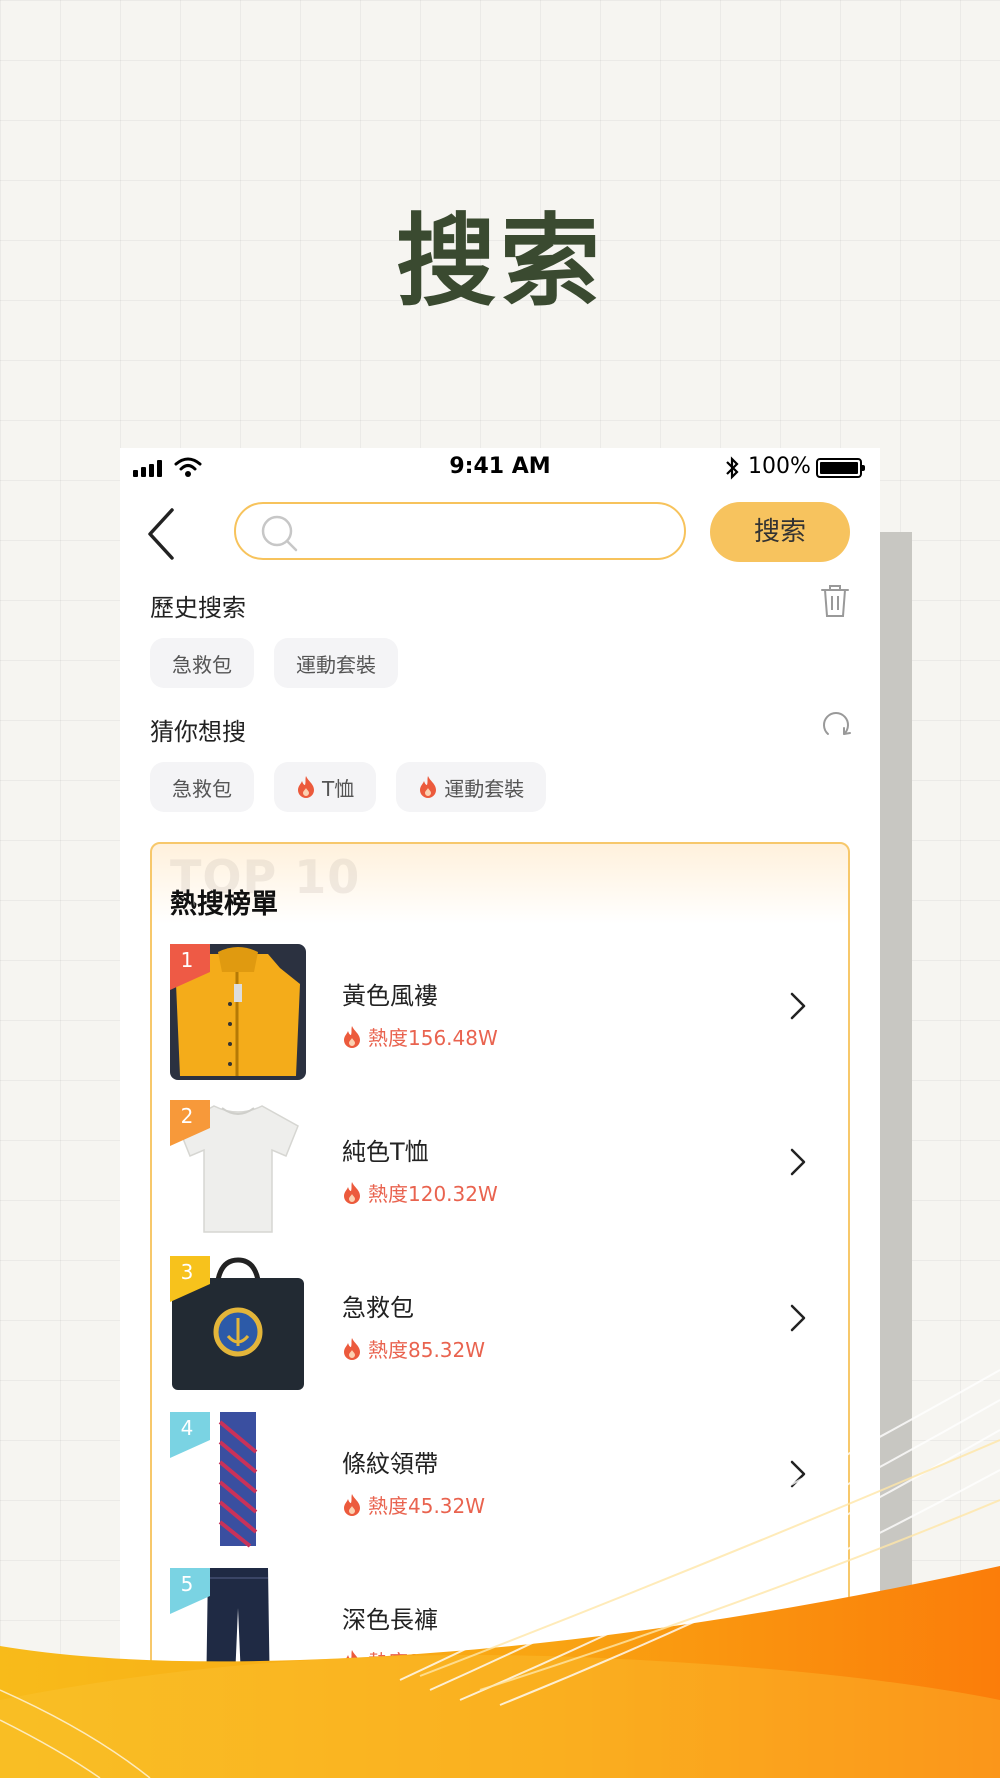 The height and width of the screenshot is (1778, 1000). Describe the element at coordinates (500, 1012) in the screenshot. I see `hot-list-item: 1 黃色風褸 熱度156.48W` at that location.